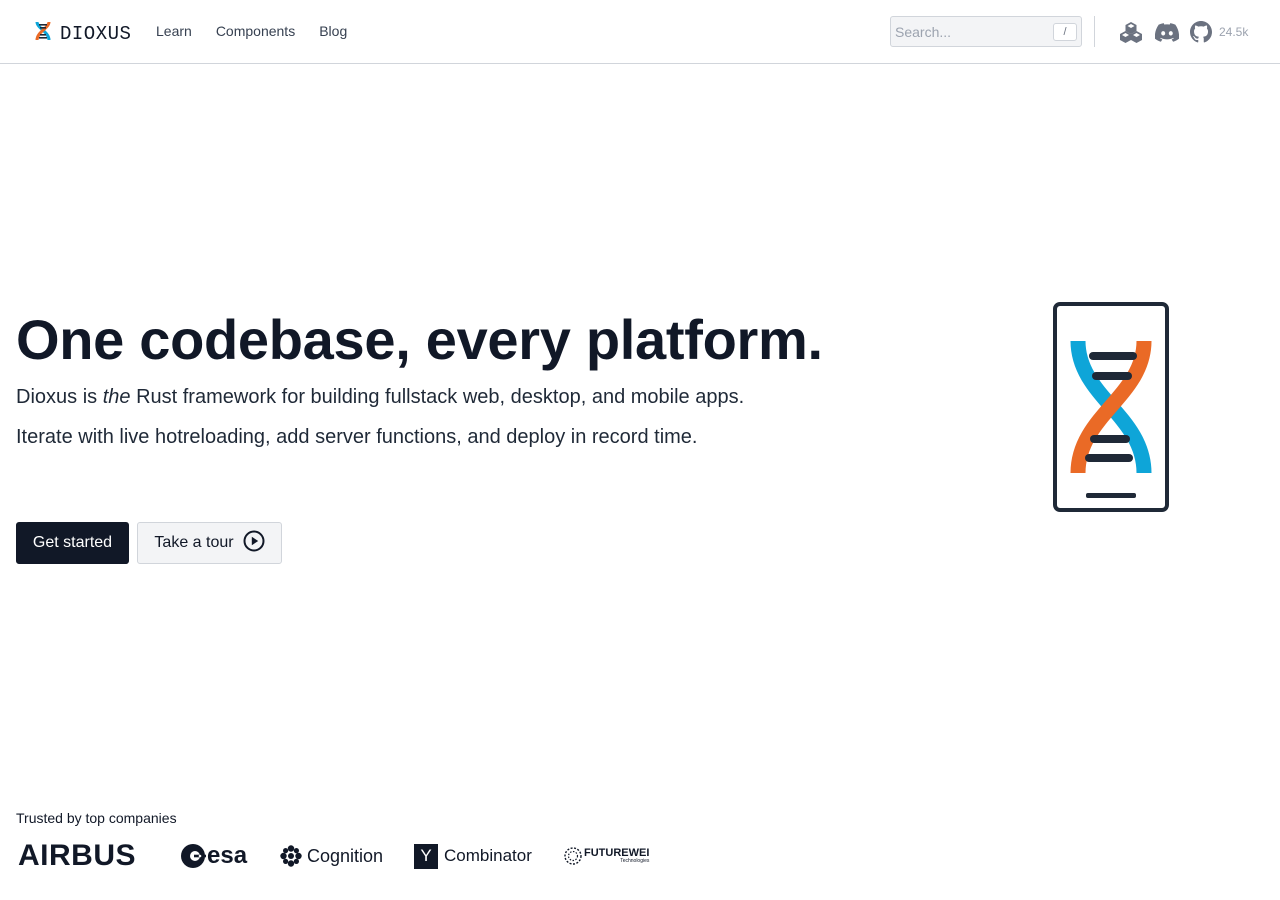 The image size is (1280, 900). I want to click on logo-esa-text: esa, so click(227, 855).